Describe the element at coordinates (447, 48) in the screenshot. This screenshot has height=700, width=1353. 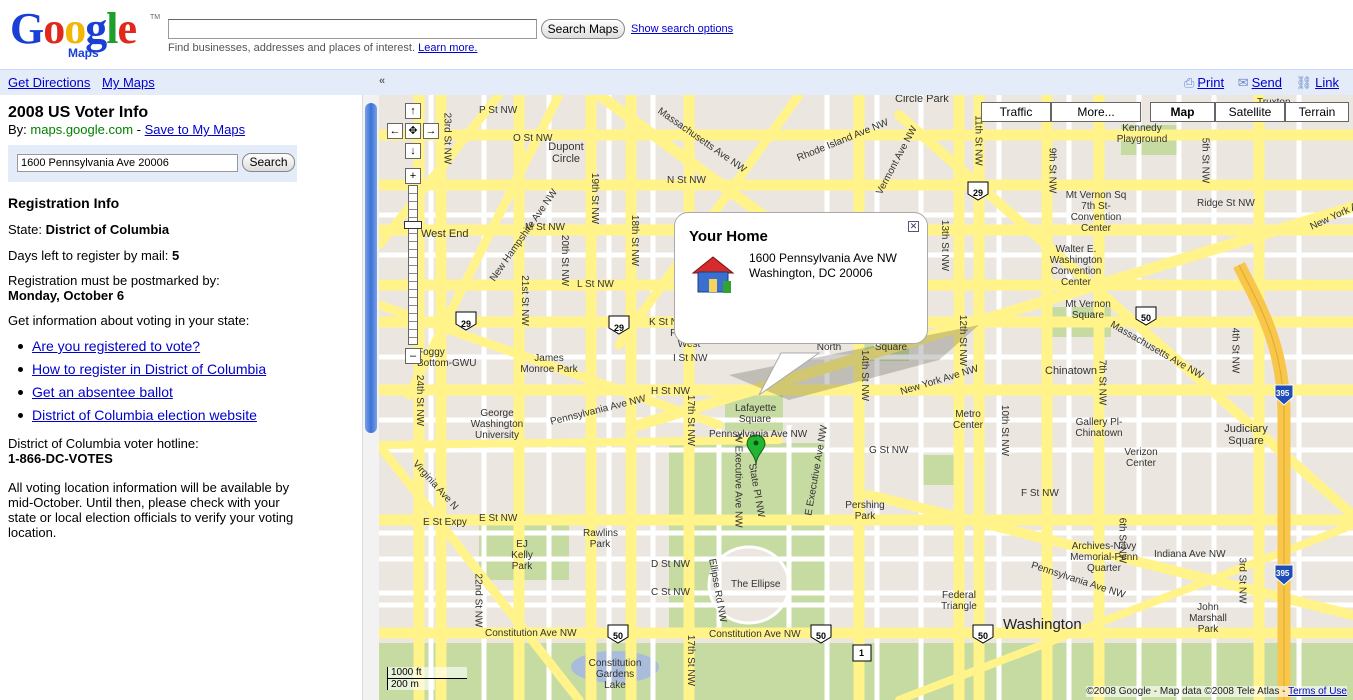
I see `learn-more-link: Learn more.` at that location.